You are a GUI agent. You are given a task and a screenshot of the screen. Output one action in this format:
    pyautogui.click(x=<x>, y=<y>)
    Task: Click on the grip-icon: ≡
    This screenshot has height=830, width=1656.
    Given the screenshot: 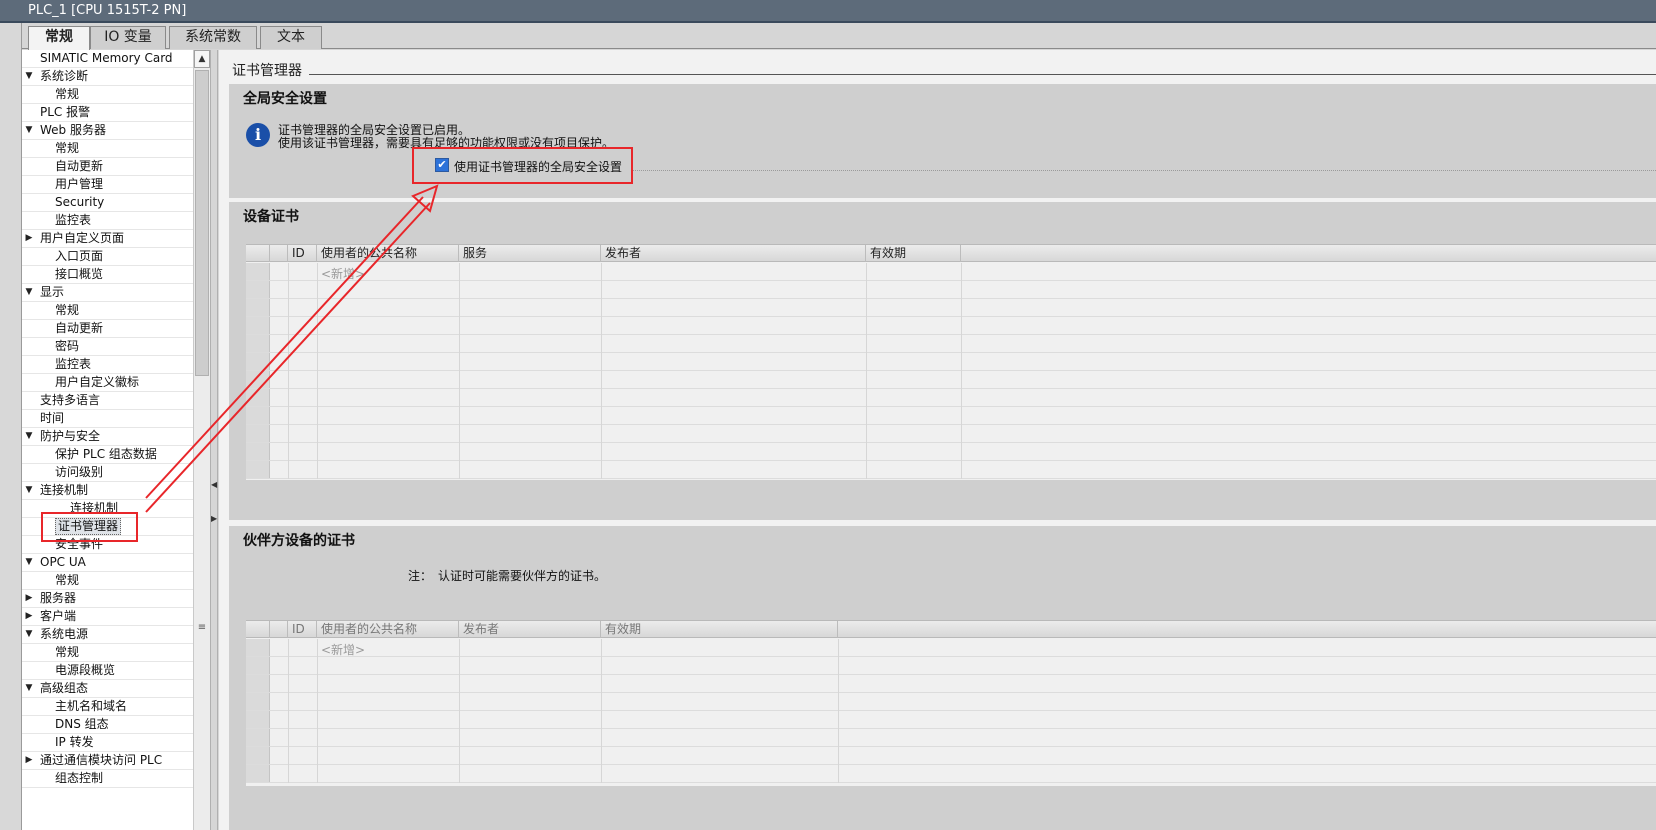 What is the action you would take?
    pyautogui.click(x=202, y=627)
    